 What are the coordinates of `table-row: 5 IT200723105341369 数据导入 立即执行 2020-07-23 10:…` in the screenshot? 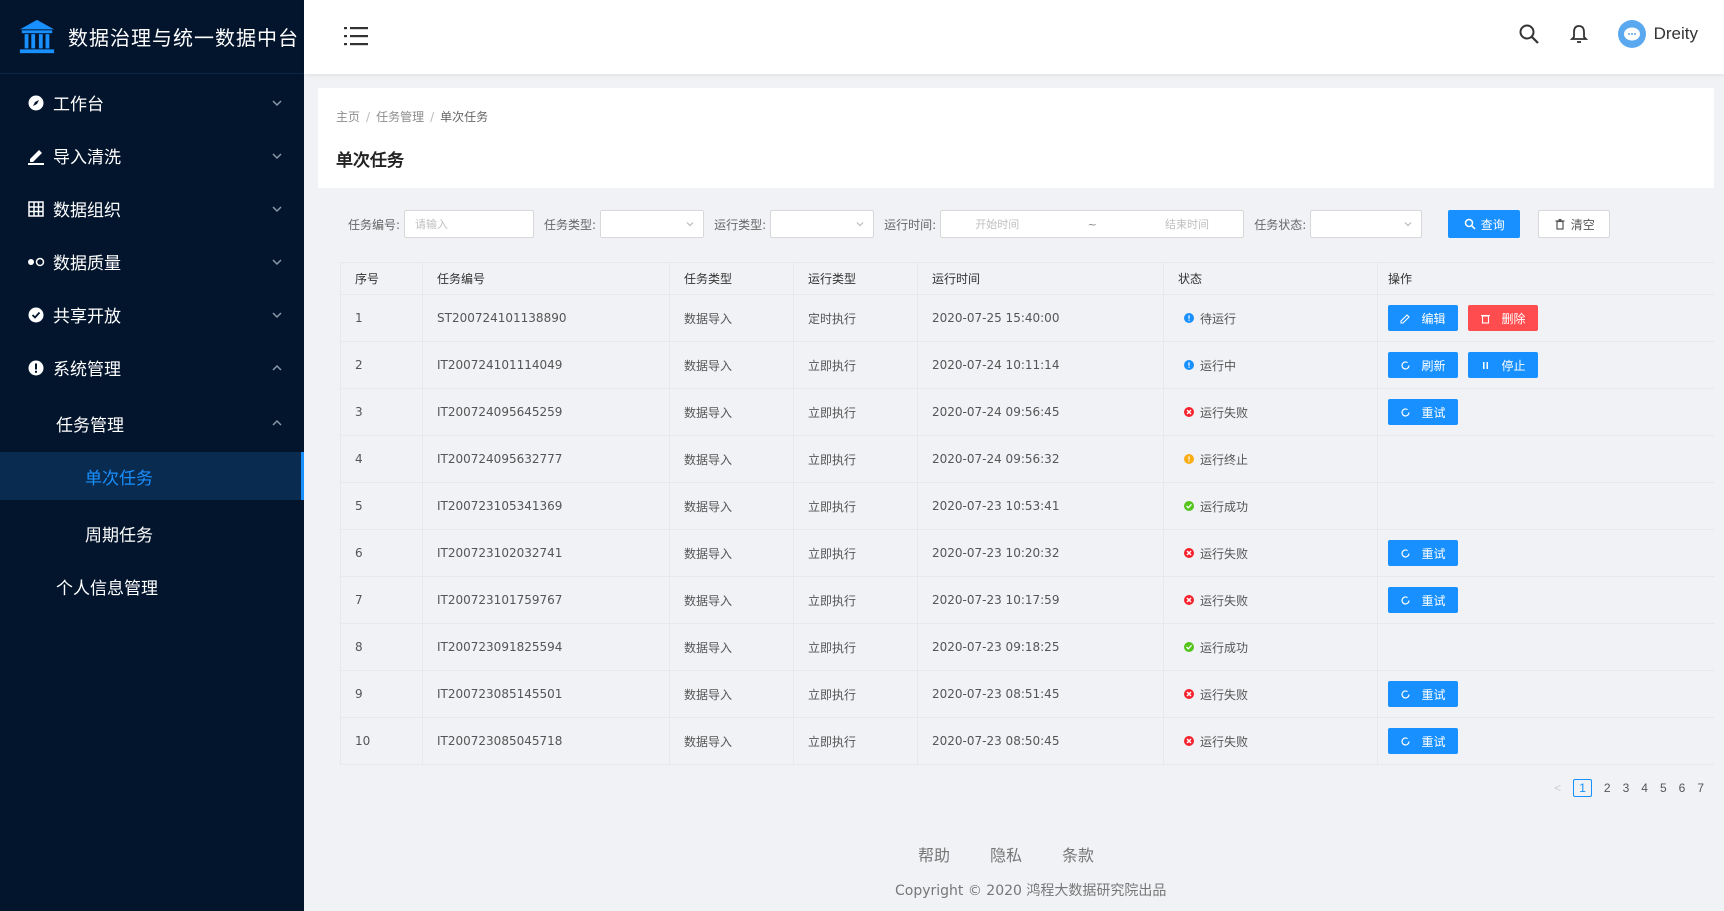 It's located at (1027, 506).